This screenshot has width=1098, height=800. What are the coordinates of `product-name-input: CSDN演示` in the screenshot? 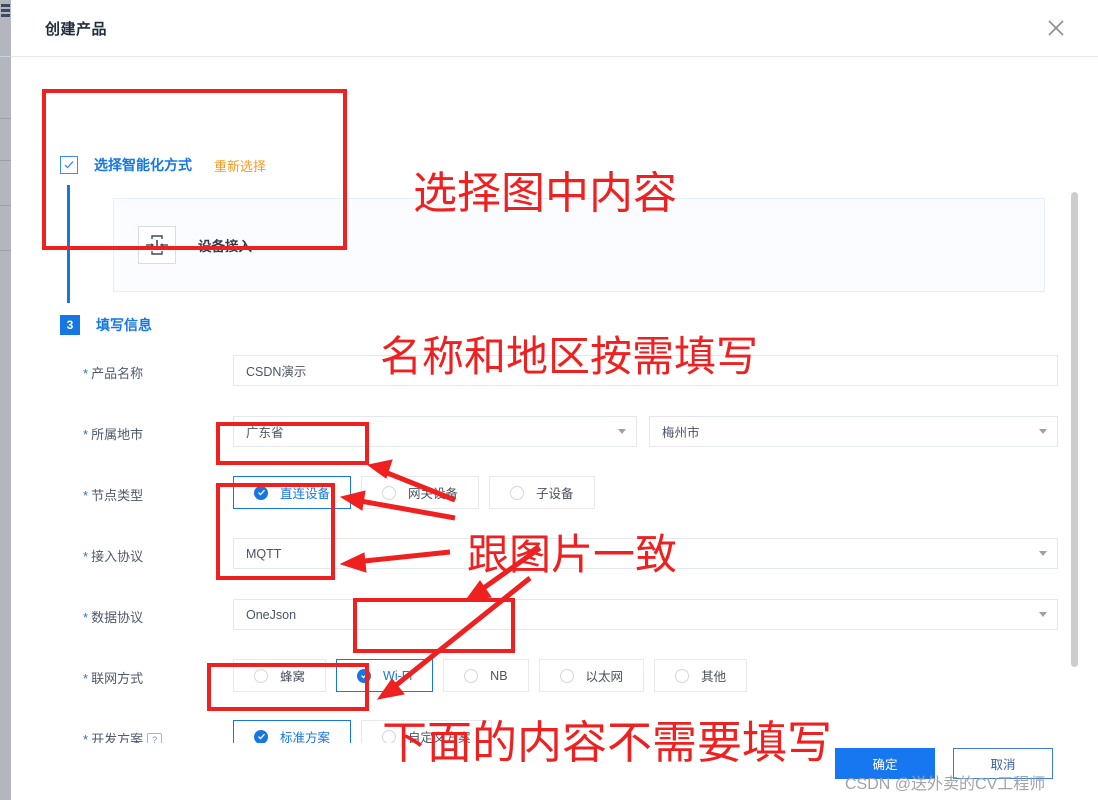 It's located at (645, 370).